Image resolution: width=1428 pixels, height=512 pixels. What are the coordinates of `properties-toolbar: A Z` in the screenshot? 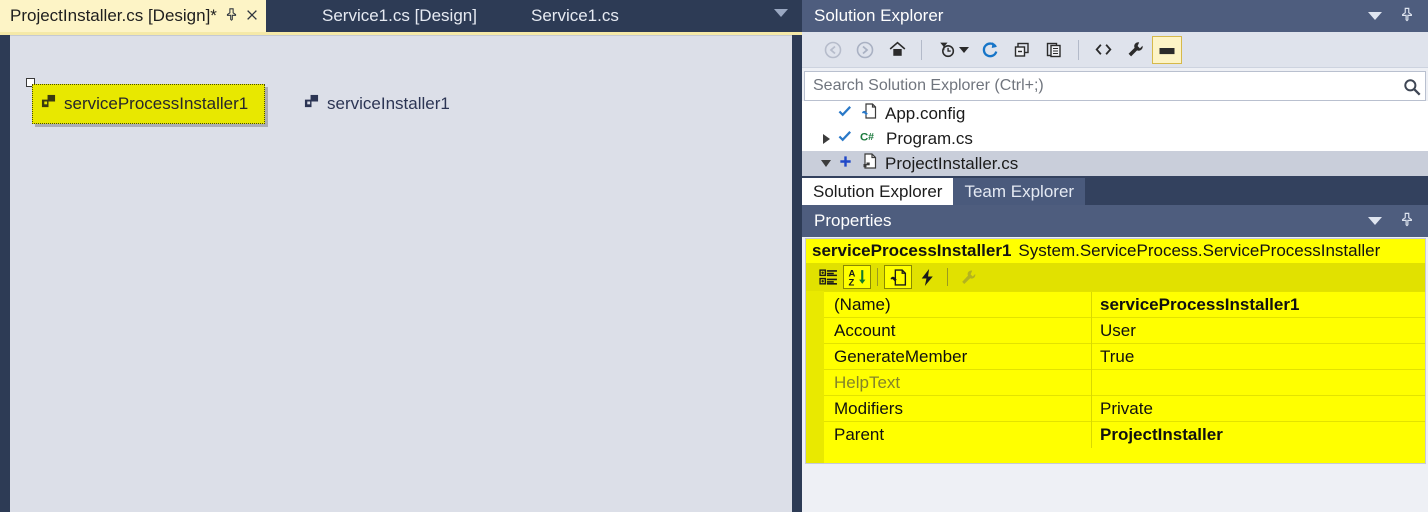 It's located at (1115, 277).